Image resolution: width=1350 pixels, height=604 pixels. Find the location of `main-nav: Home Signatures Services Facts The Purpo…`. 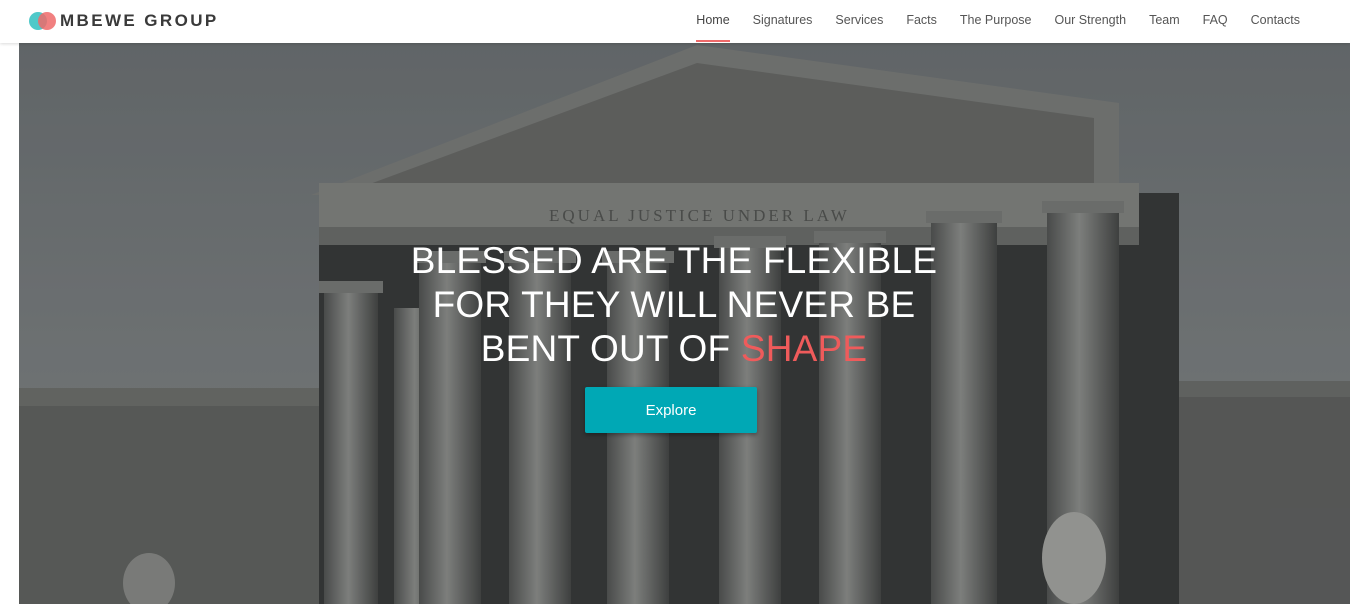

main-nav: Home Signatures Services Facts The Purpo… is located at coordinates (986, 21).